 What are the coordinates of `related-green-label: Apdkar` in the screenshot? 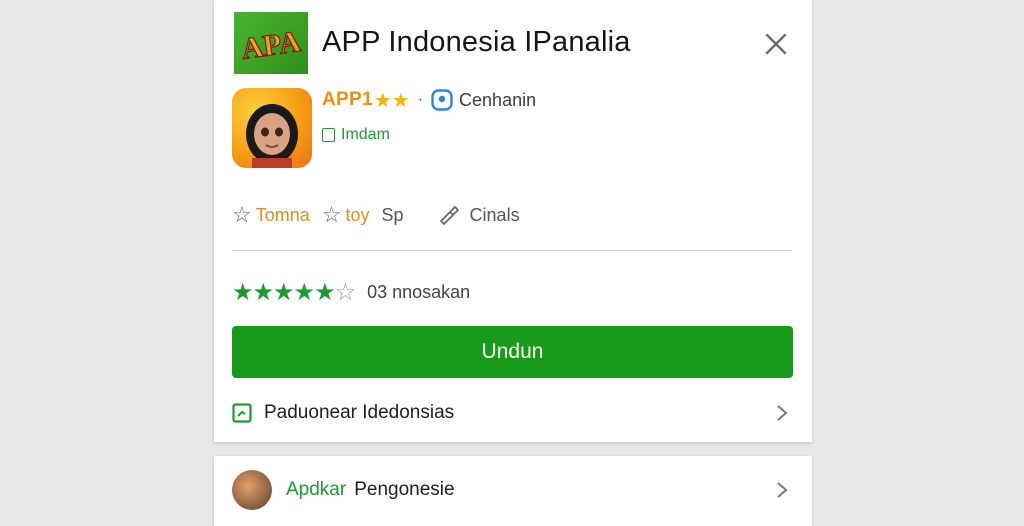 It's located at (316, 489).